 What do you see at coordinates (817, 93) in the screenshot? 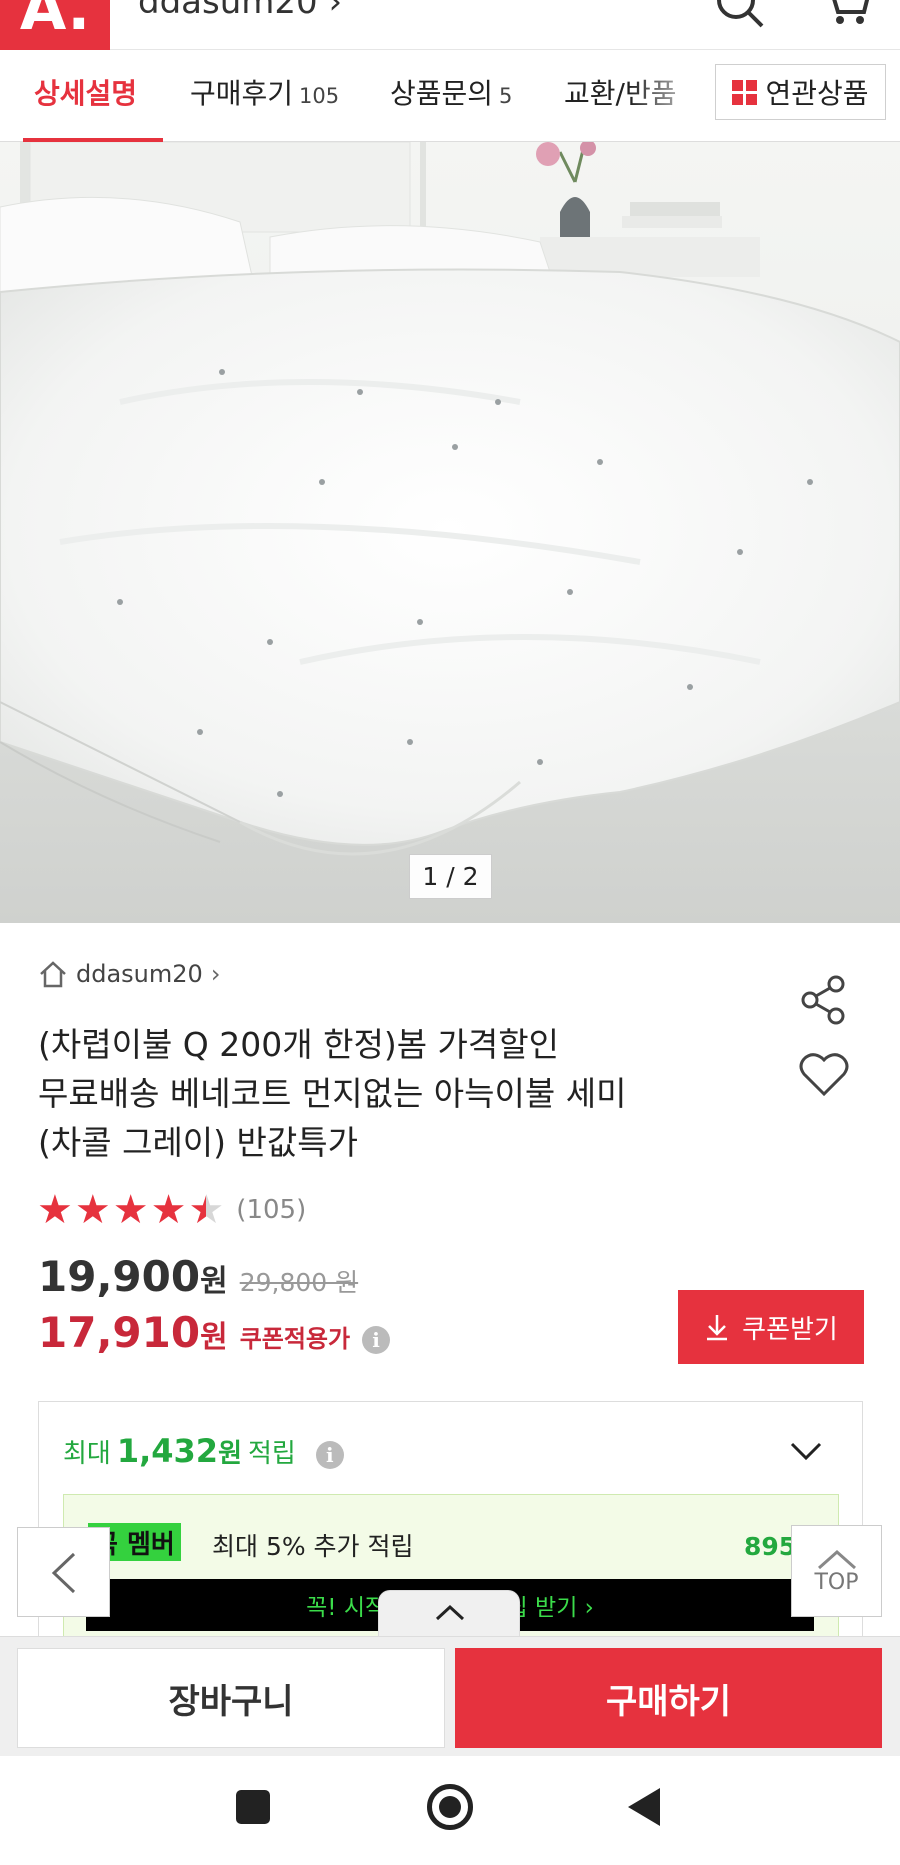
I see `related-products-label: 연관상품` at bounding box center [817, 93].